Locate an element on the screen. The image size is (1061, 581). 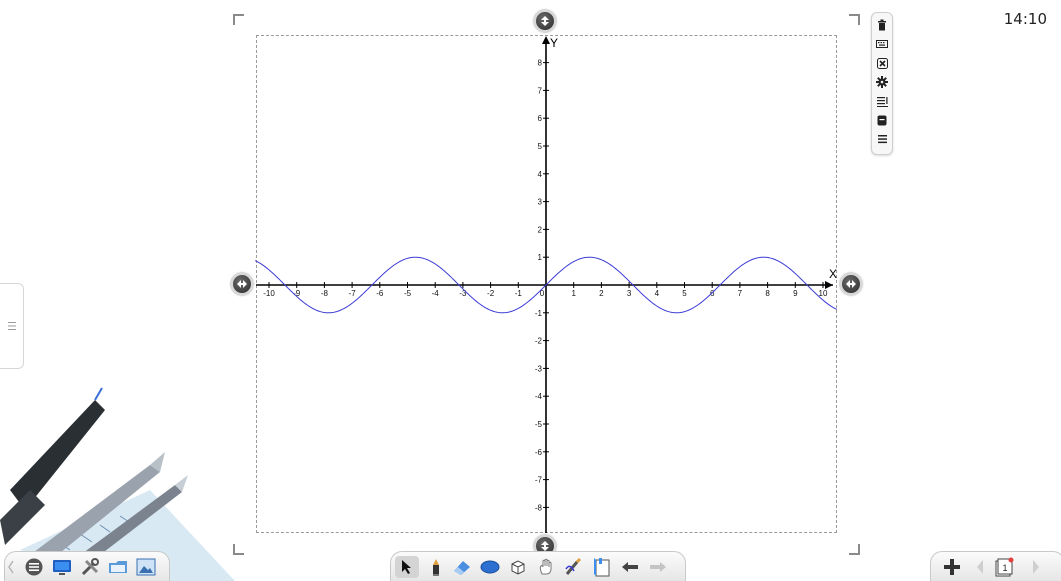
x-tick-label: 8 is located at coordinates (767, 293).